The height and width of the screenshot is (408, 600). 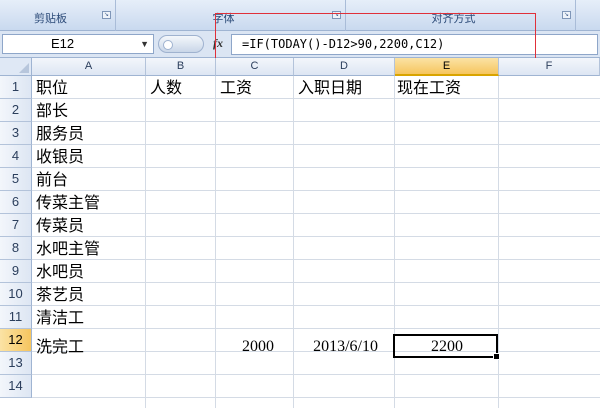 I want to click on column-header-d: D, so click(x=344, y=67).